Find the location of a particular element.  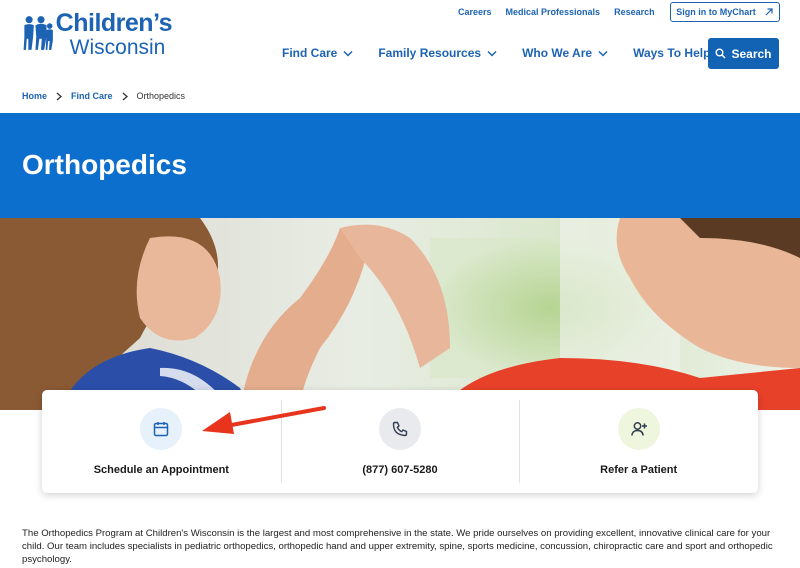

util-link-medical-professionals: Medical Professionals is located at coordinates (553, 12).